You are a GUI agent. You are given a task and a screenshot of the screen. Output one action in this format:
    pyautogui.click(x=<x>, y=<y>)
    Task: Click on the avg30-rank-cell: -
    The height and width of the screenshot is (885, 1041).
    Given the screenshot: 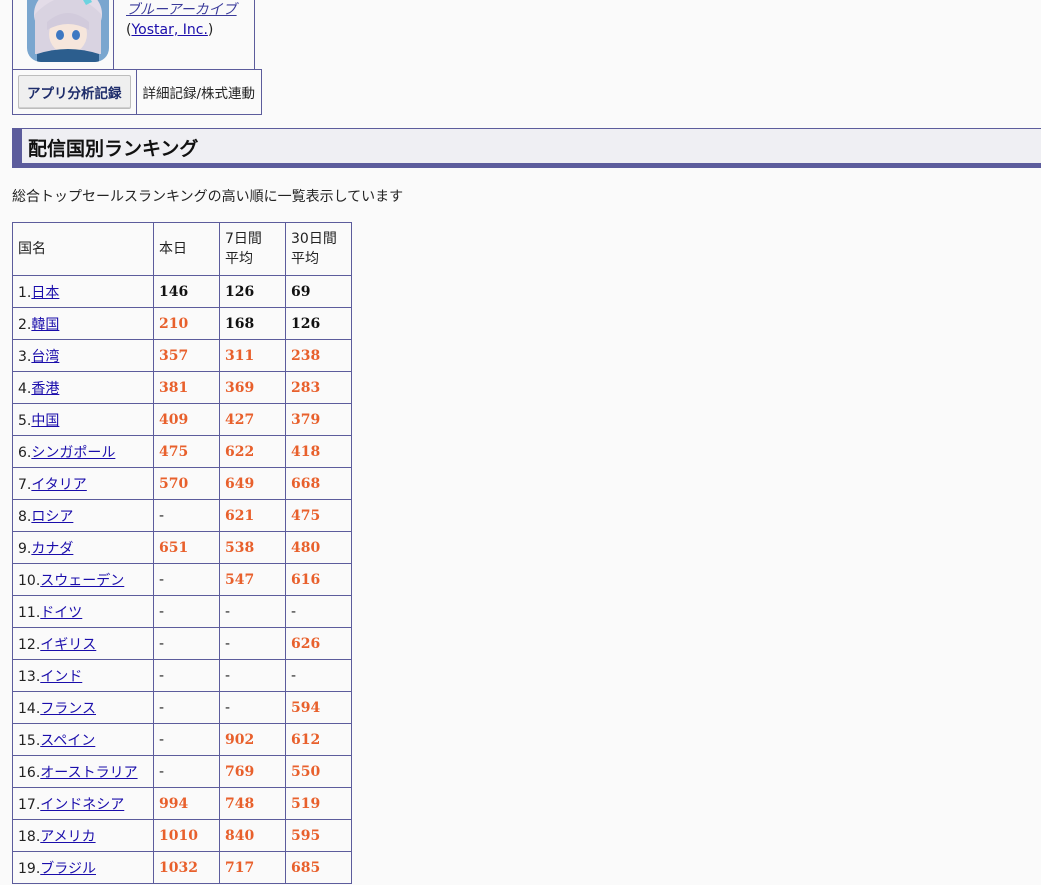 What is the action you would take?
    pyautogui.click(x=318, y=611)
    